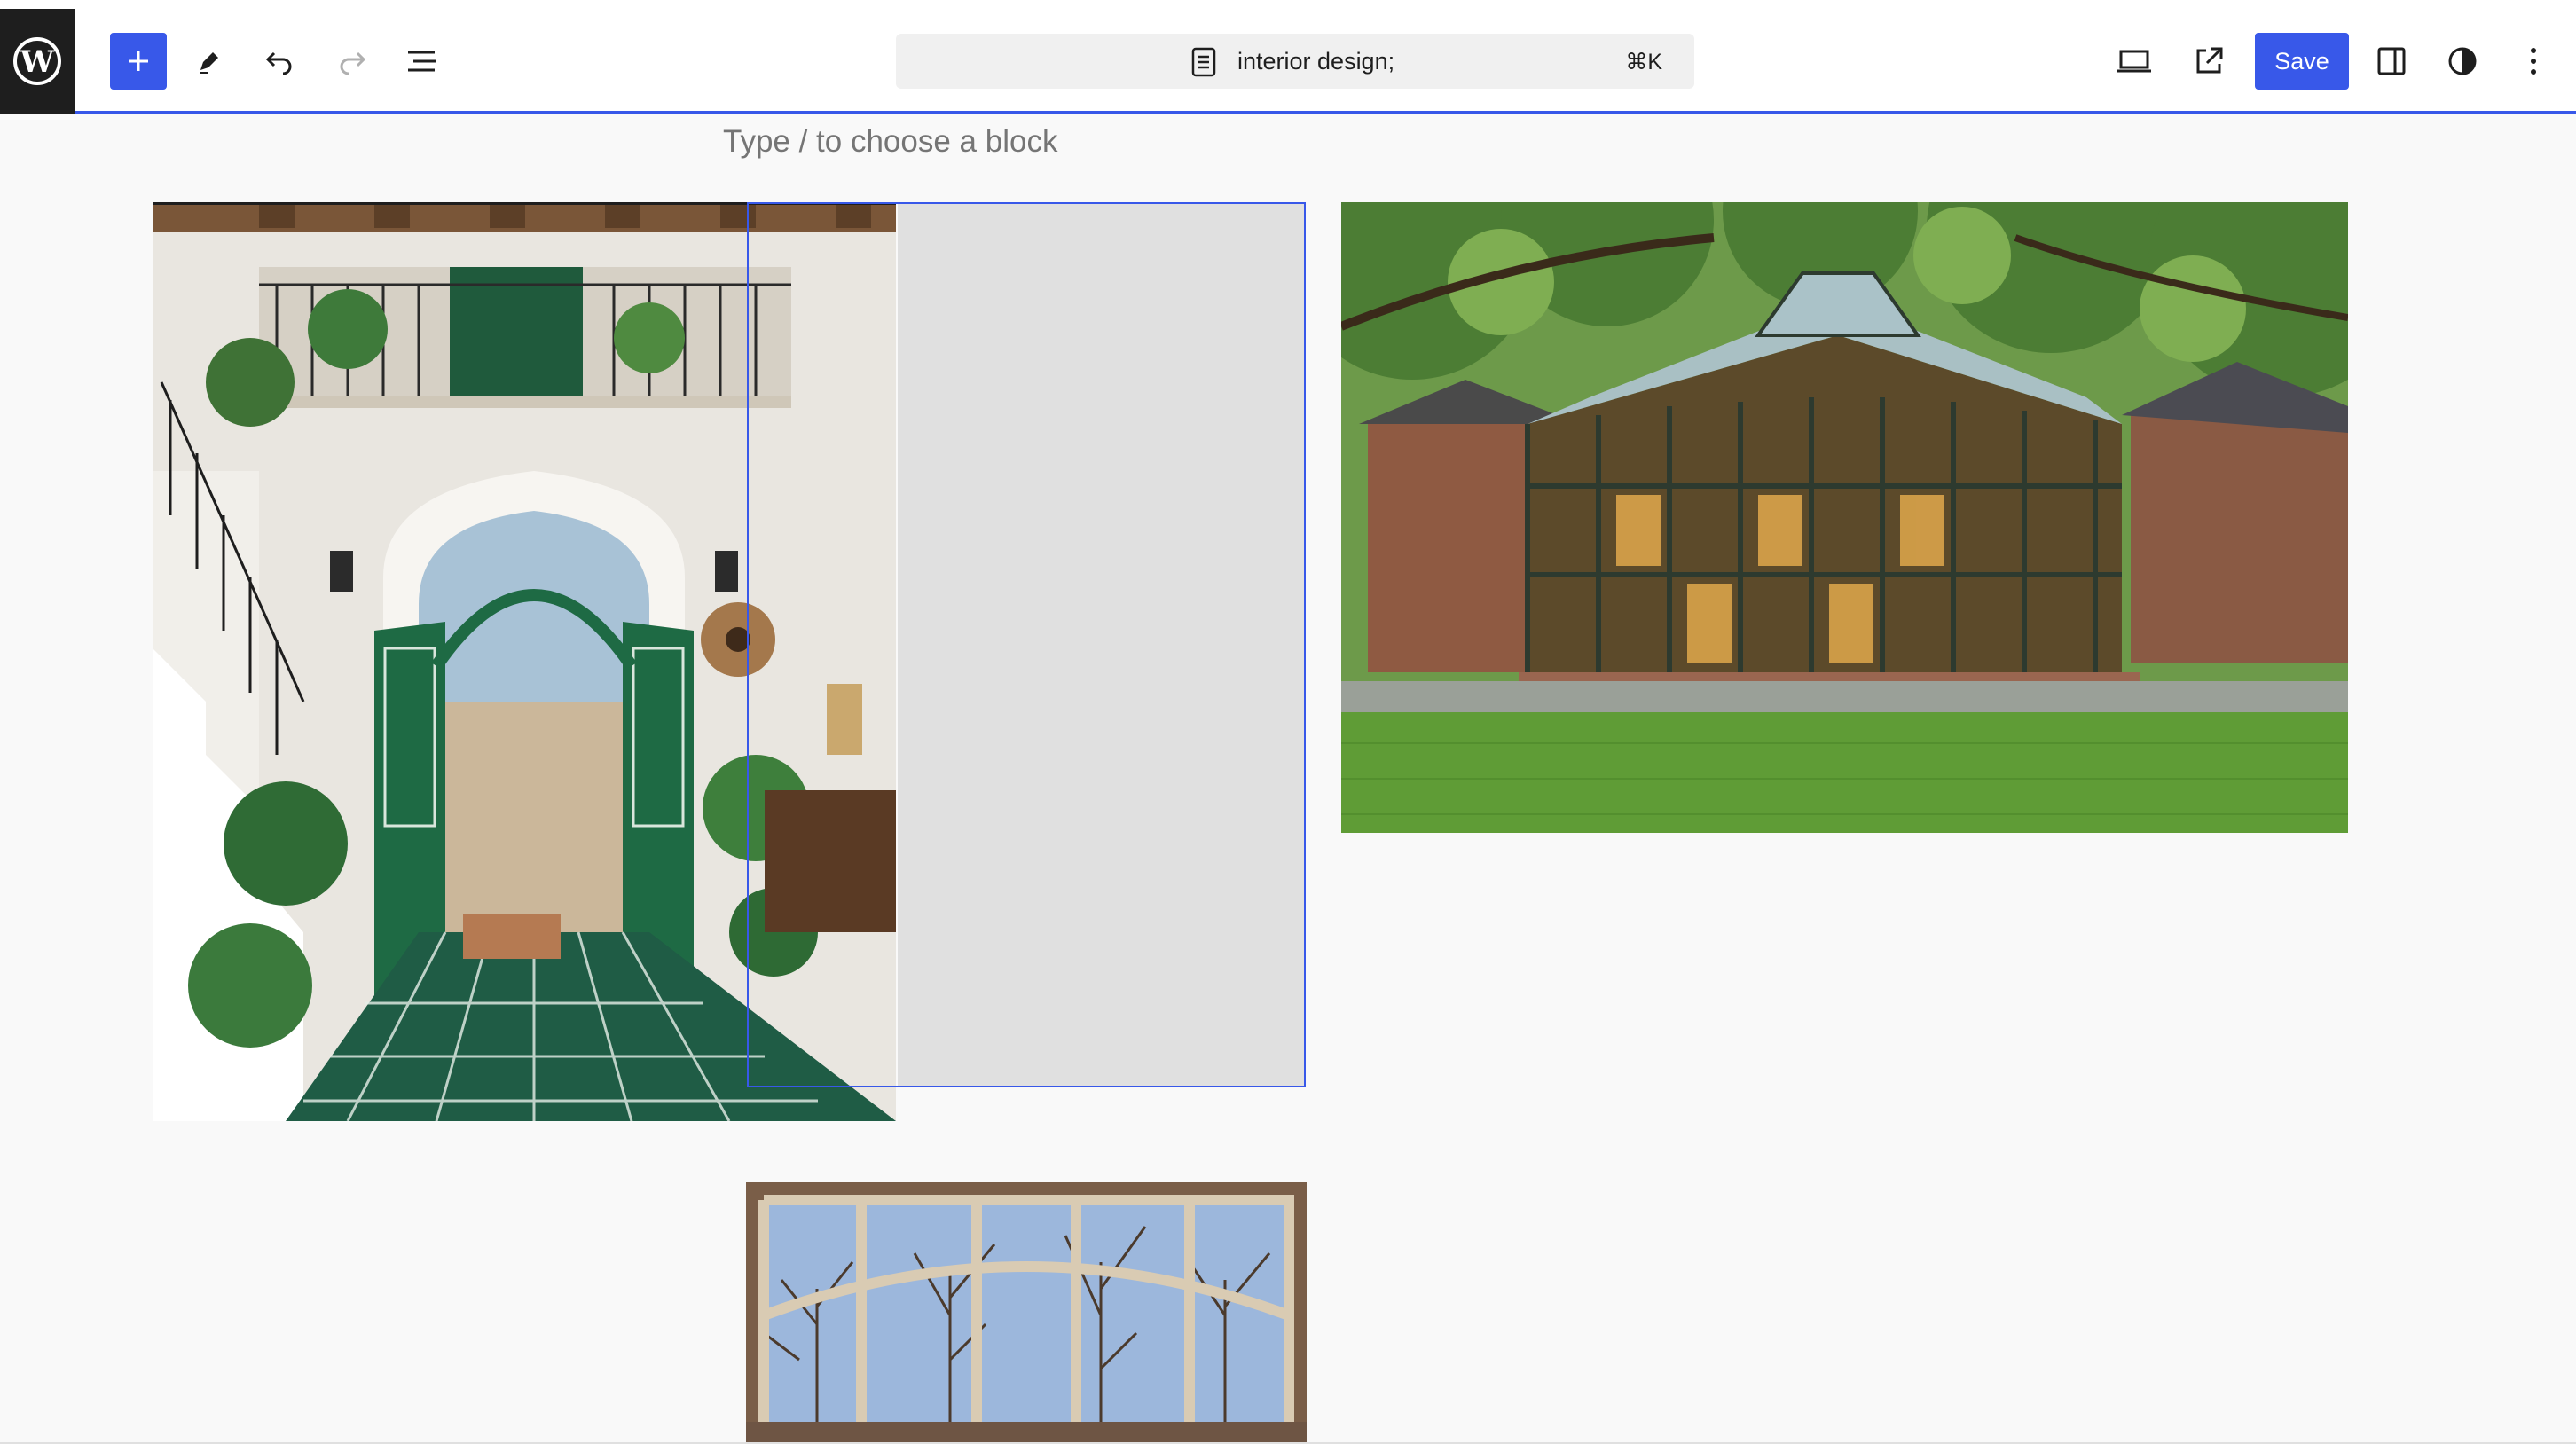 The width and height of the screenshot is (2576, 1444). I want to click on wordpress-logo: W, so click(37, 61).